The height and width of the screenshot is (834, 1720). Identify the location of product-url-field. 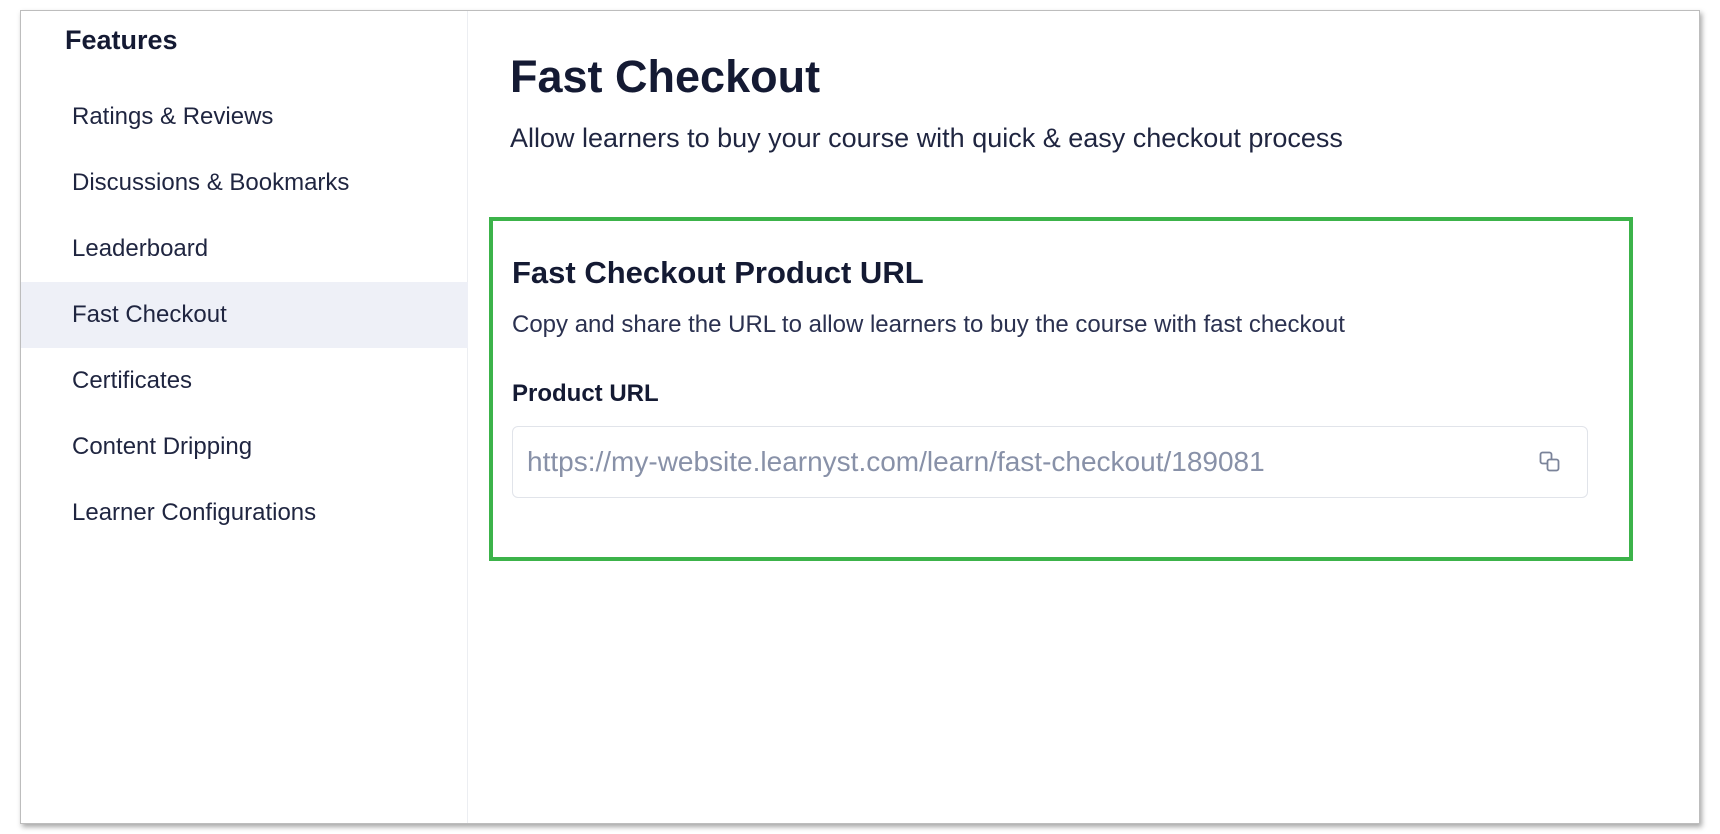
(1050, 462).